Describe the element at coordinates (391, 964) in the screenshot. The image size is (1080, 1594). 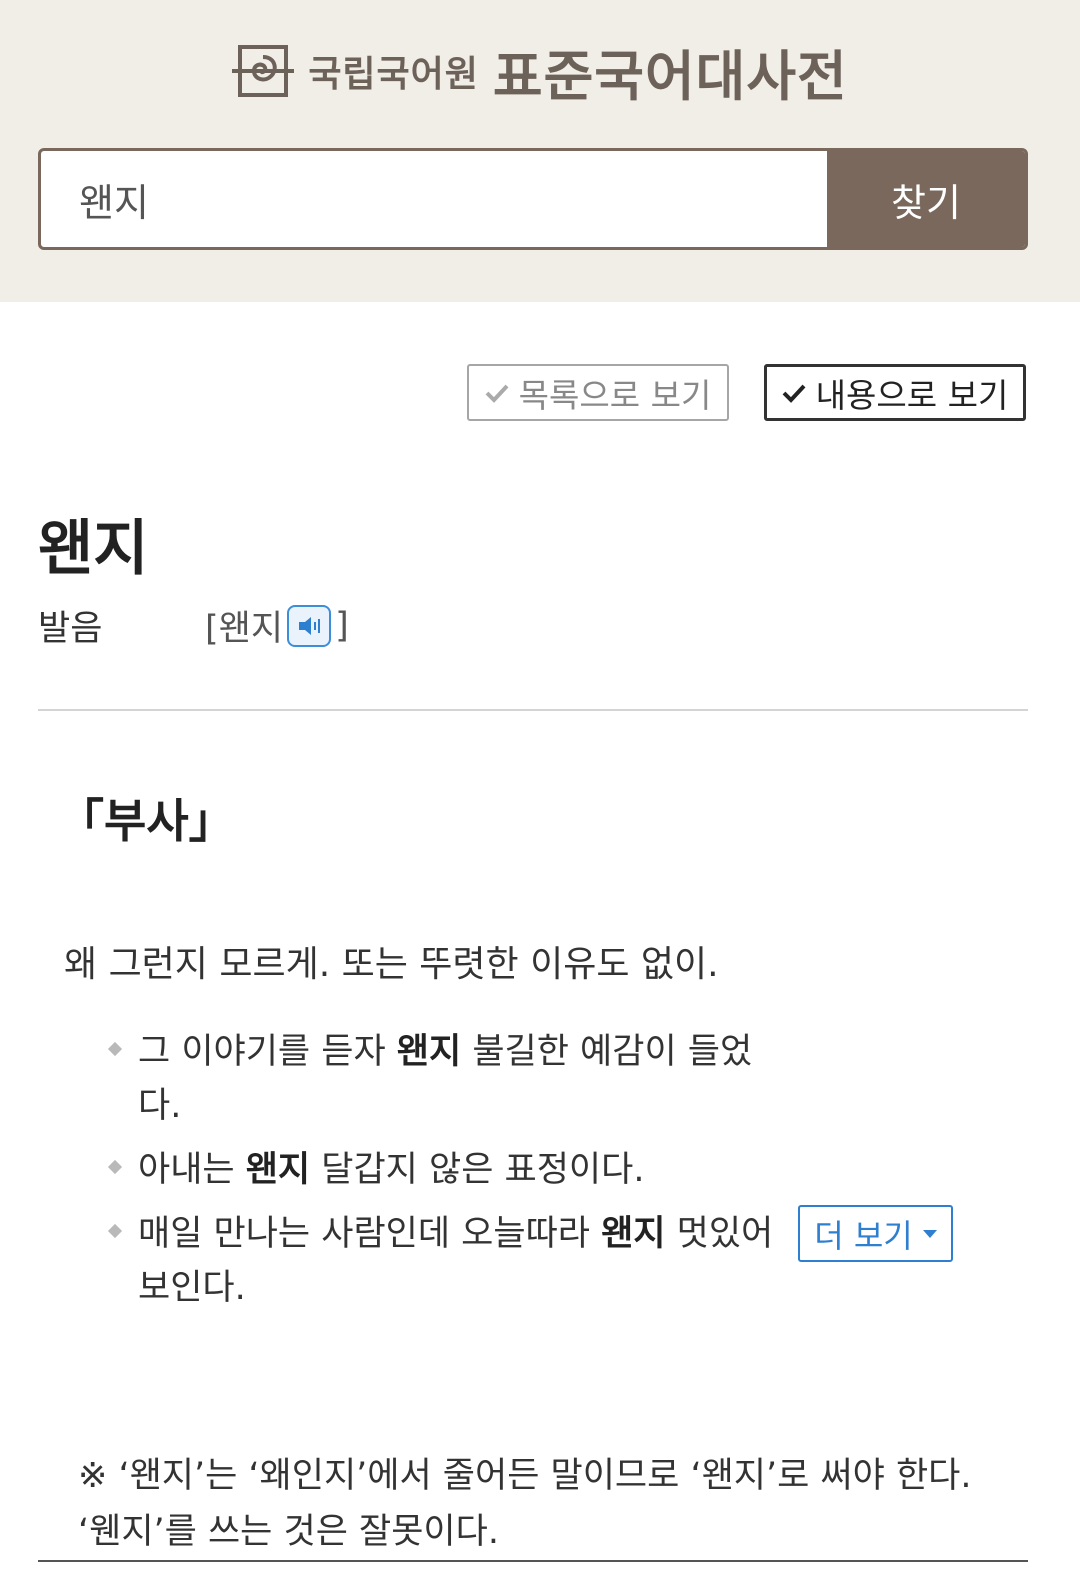
I see `definition-text: 왜 그런지 모르게. 또는 뚜렷한 이유도 없이.` at that location.